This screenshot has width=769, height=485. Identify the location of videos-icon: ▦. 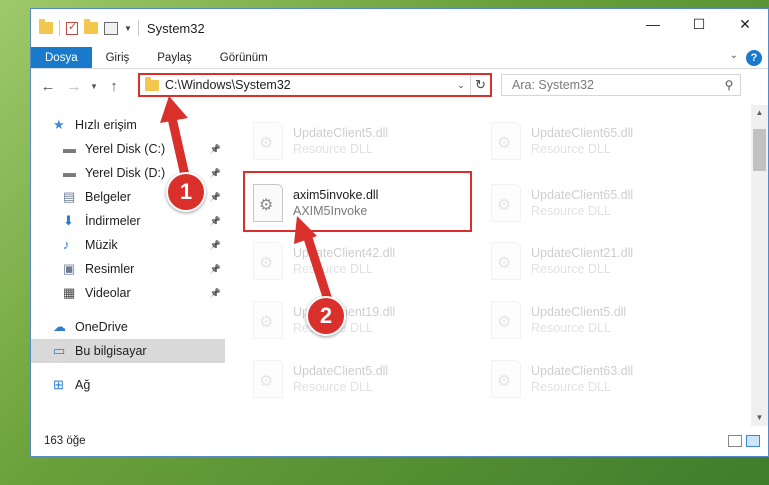
(69, 292).